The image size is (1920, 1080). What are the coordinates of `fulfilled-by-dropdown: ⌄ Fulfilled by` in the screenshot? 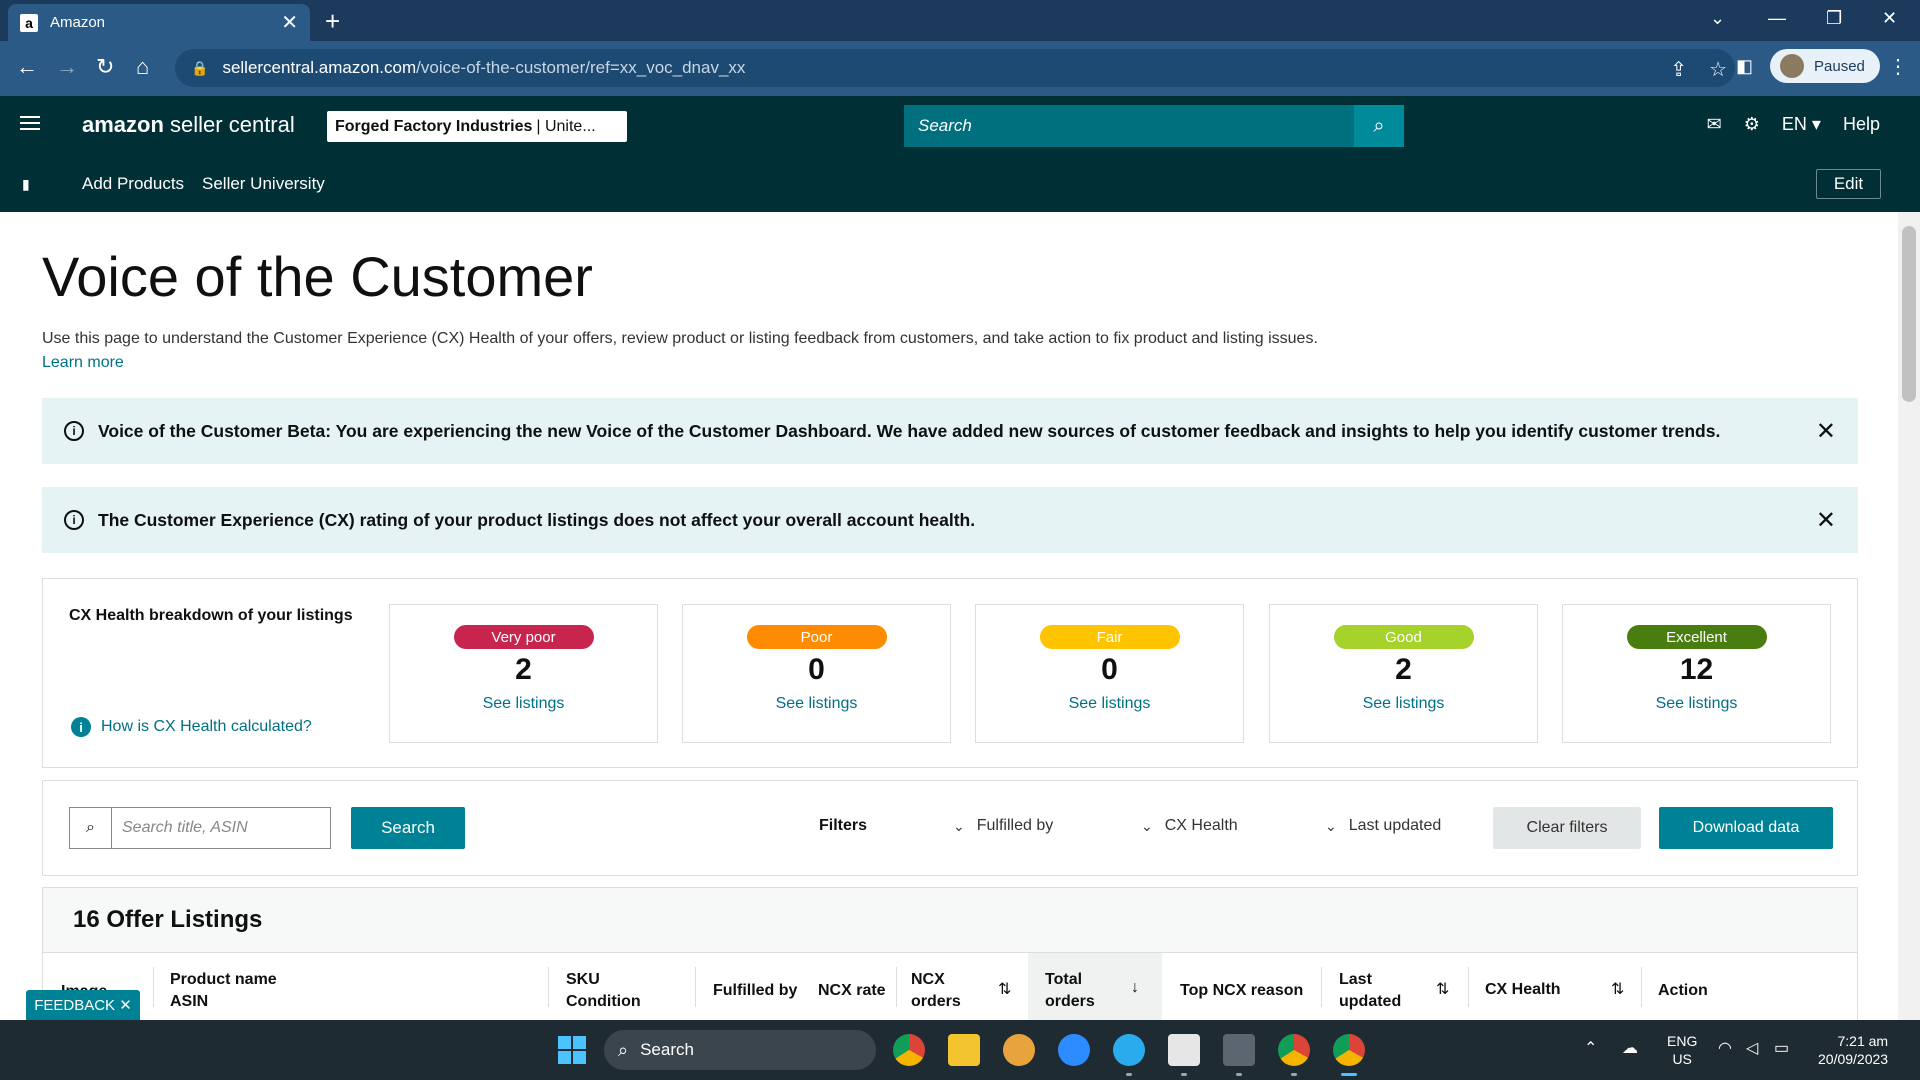 It's located at (1003, 826).